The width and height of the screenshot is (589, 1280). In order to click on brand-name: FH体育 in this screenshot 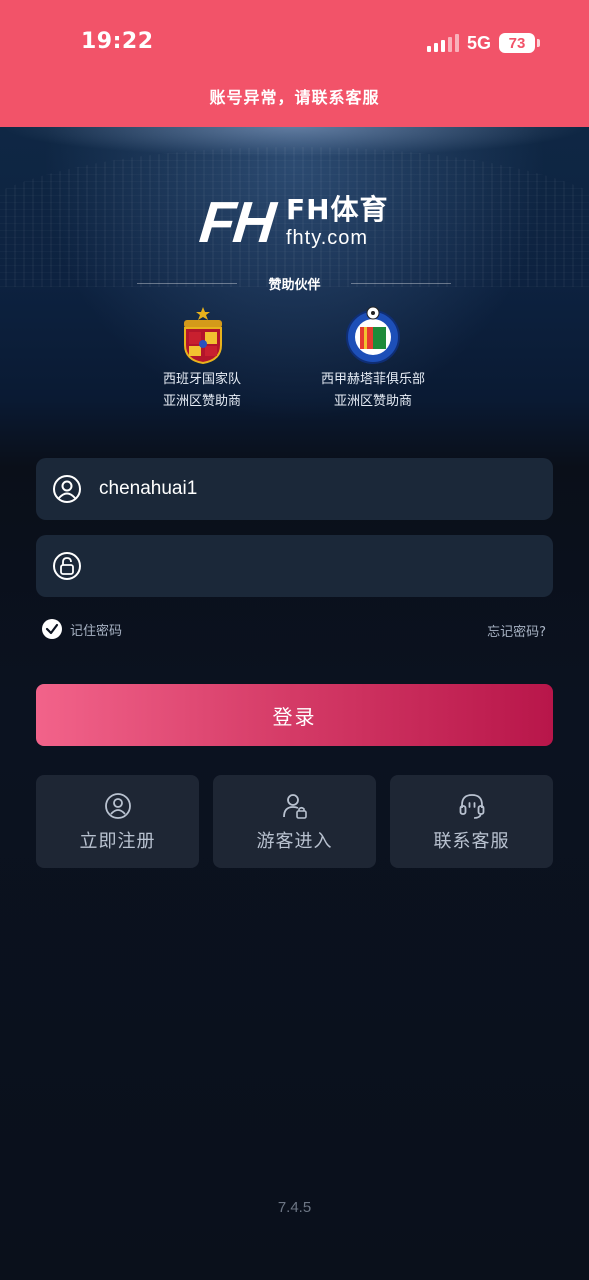, I will do `click(337, 209)`.